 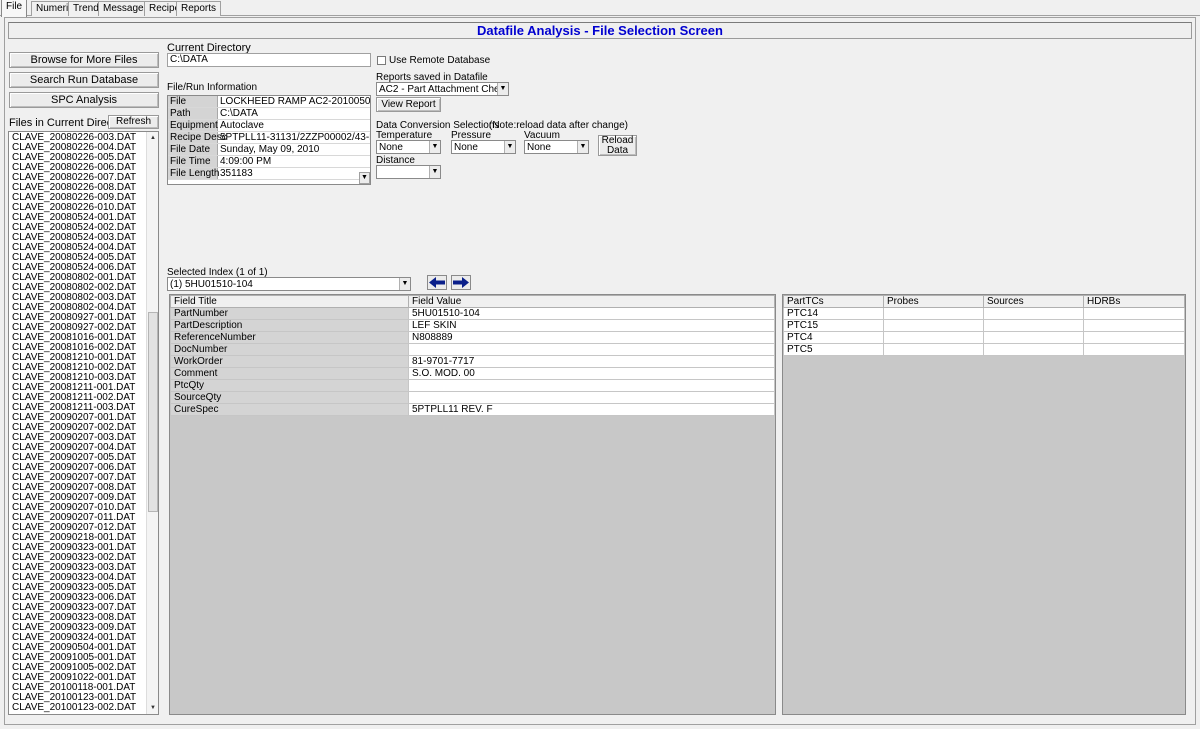 I want to click on table-row: PTC4, so click(x=984, y=337).